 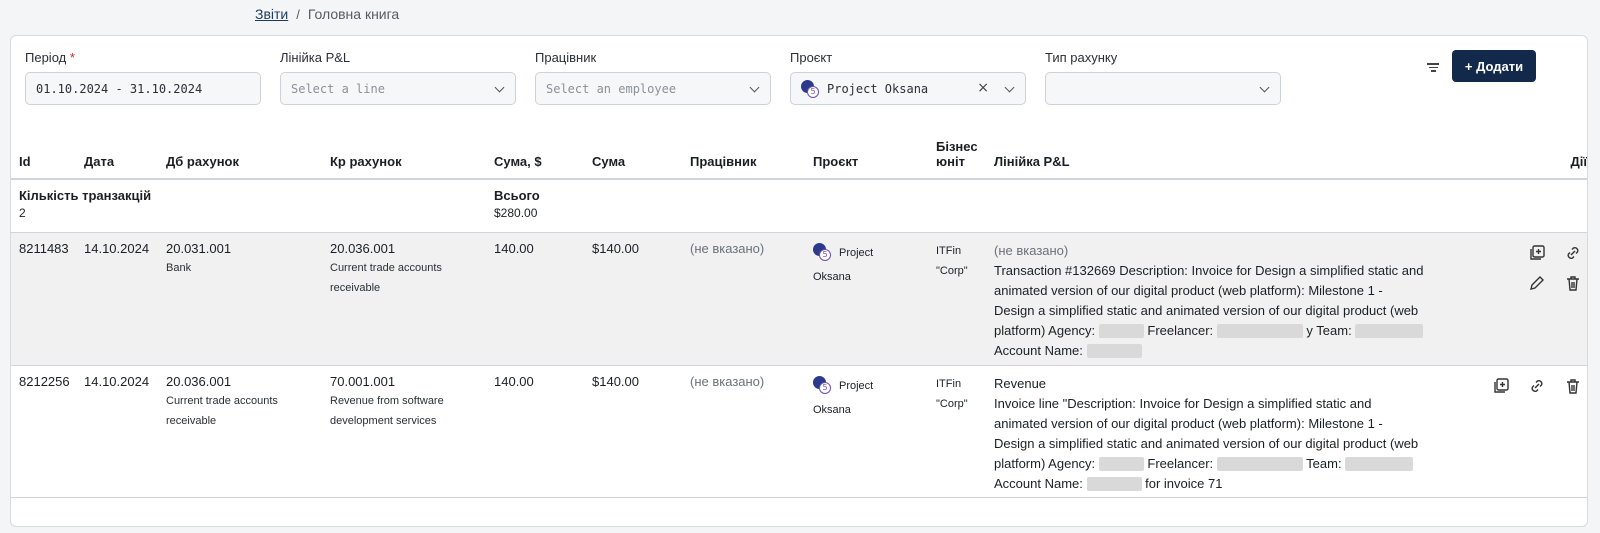 I want to click on breadcrumb-reports-link: Звіти, so click(x=271, y=14).